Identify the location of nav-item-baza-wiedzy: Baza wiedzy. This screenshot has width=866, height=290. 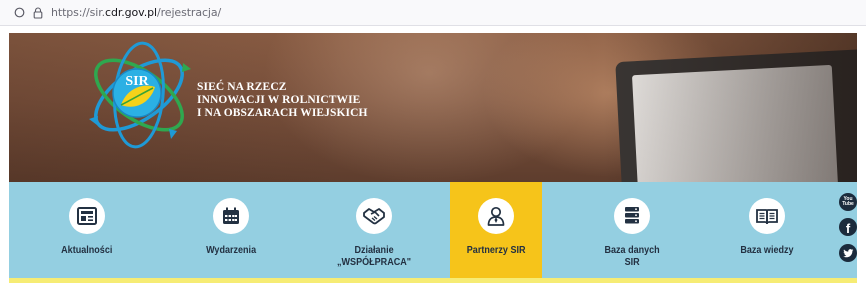
(767, 230).